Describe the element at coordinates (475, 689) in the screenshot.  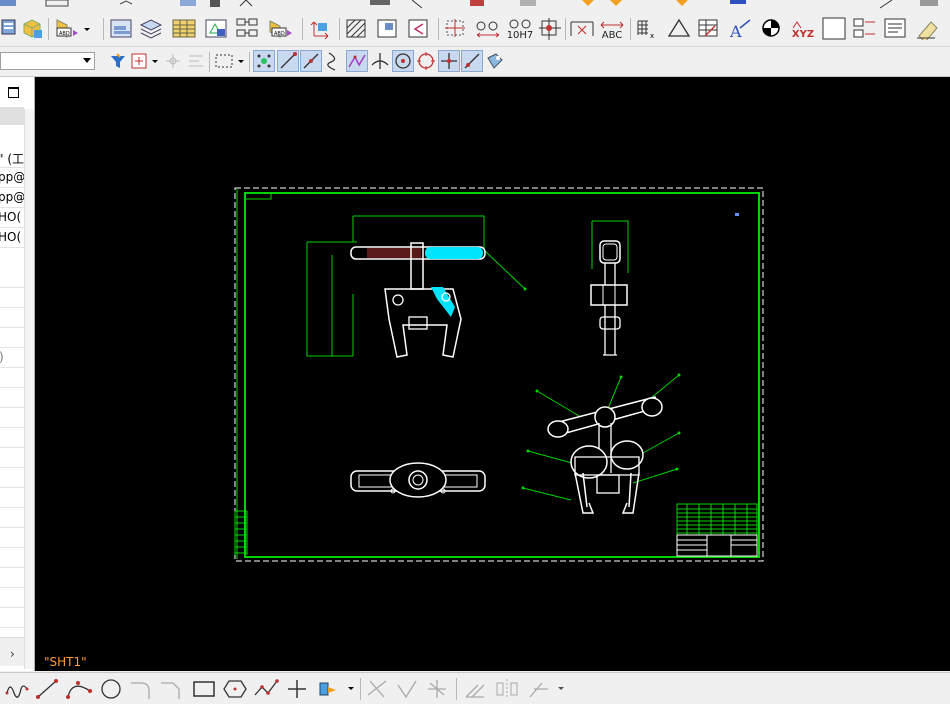
I see `offset-icon` at that location.